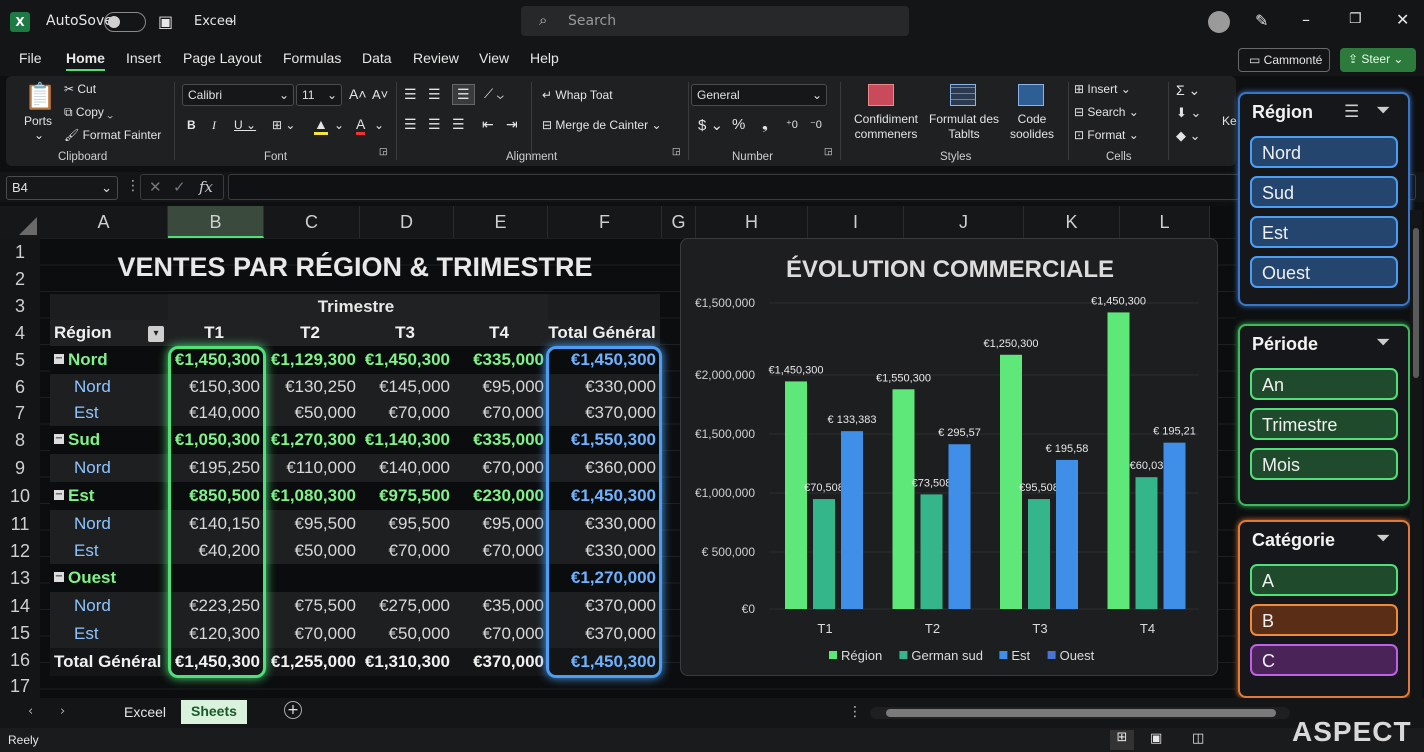 The height and width of the screenshot is (752, 1424). Describe the element at coordinates (20, 222) in the screenshot. I see `select-all-corner` at that location.